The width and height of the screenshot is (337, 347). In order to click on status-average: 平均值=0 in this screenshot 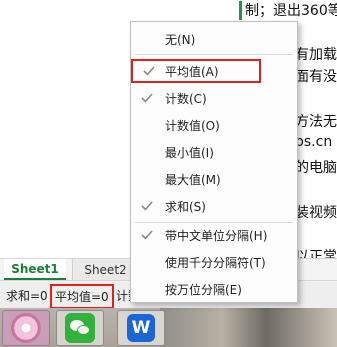, I will do `click(82, 296)`.